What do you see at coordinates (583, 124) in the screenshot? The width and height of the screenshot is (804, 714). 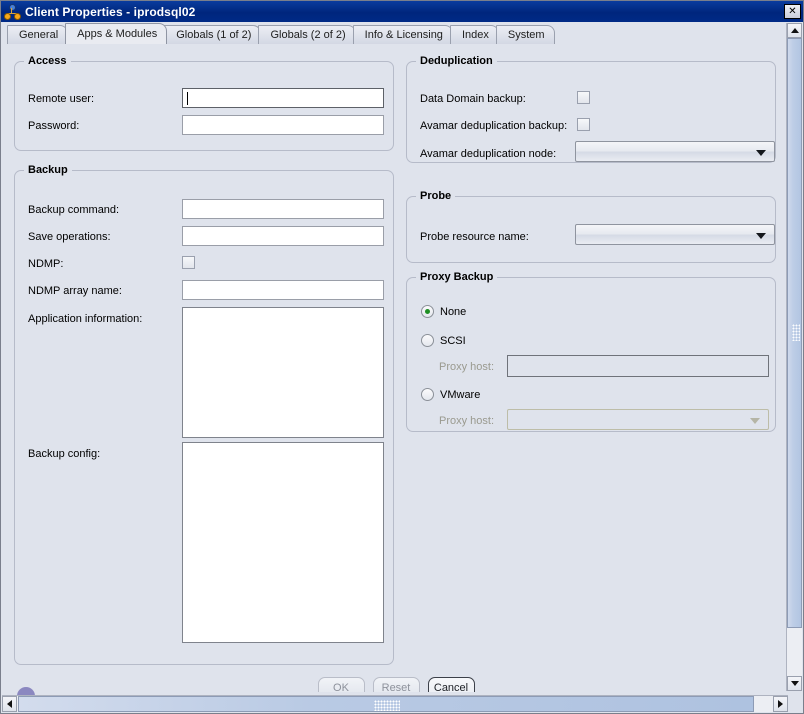 I see `avamar-deduplication-backup-checkbox` at bounding box center [583, 124].